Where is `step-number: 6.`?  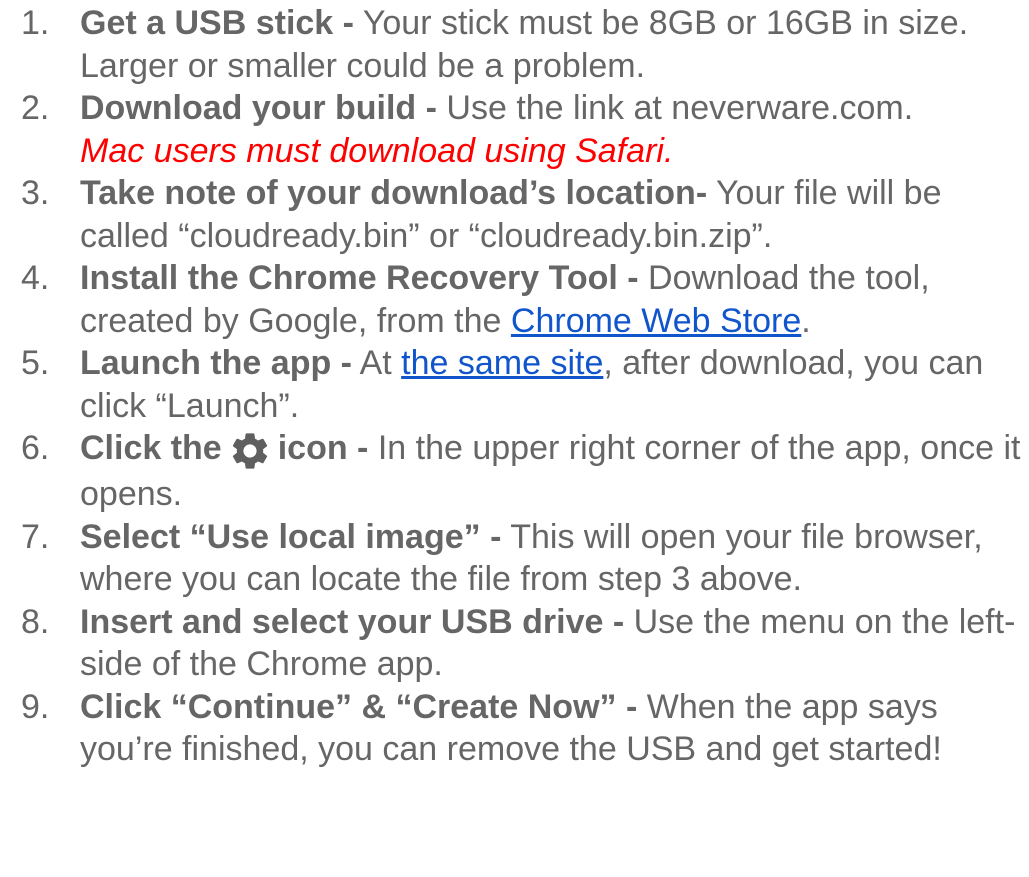
step-number: 6. is located at coordinates (35, 448).